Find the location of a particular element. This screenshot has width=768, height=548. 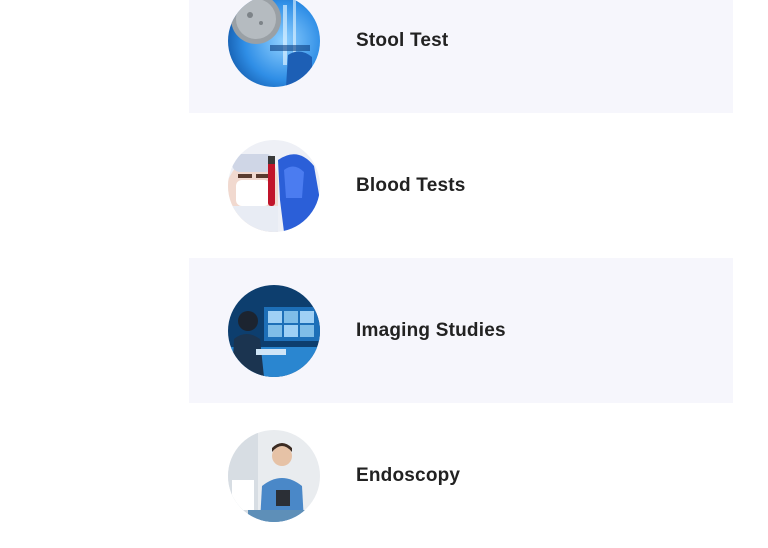

list-item-label: Imaging Studies is located at coordinates (431, 330).